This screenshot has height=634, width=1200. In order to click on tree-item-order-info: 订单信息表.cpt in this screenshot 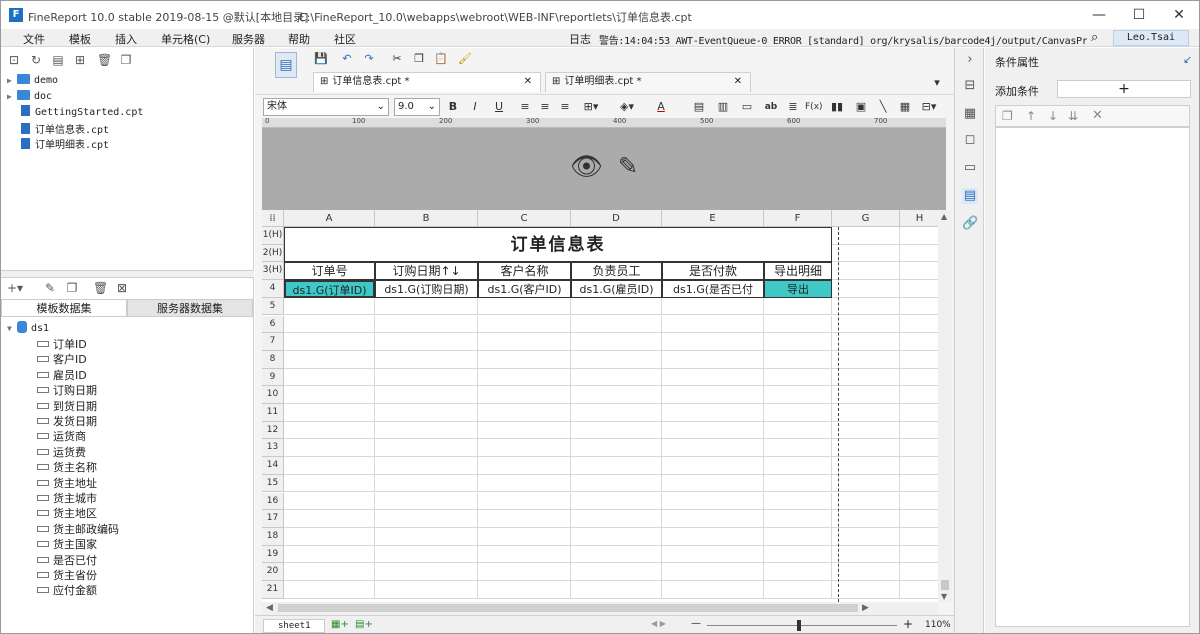, I will do `click(65, 128)`.